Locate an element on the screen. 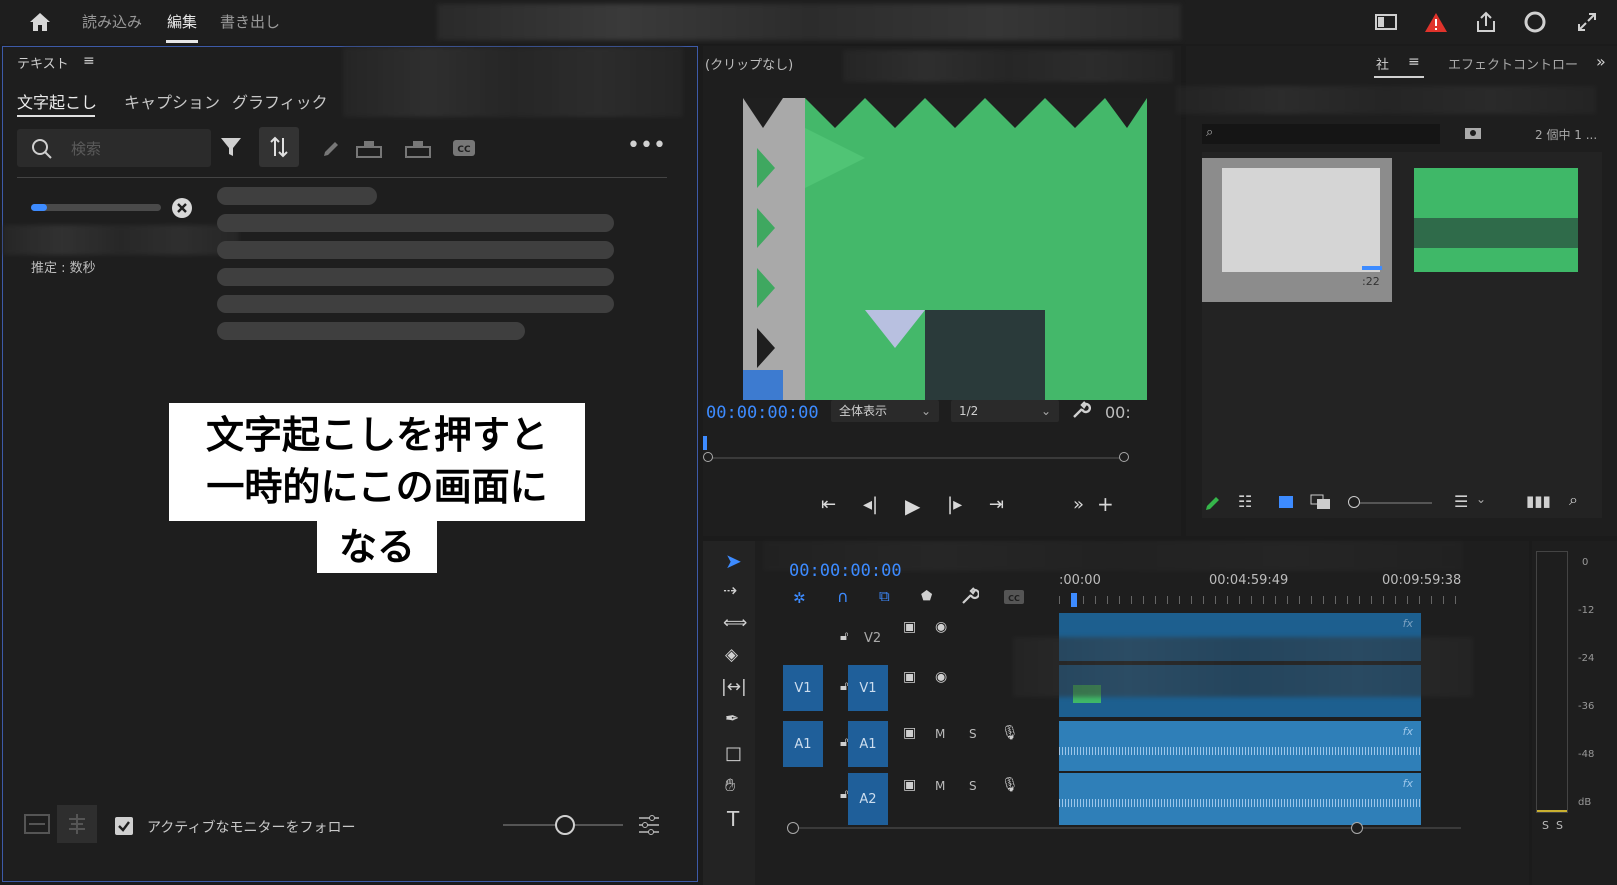 The image size is (1617, 885). speaker-split-icon is located at coordinates (418, 149).